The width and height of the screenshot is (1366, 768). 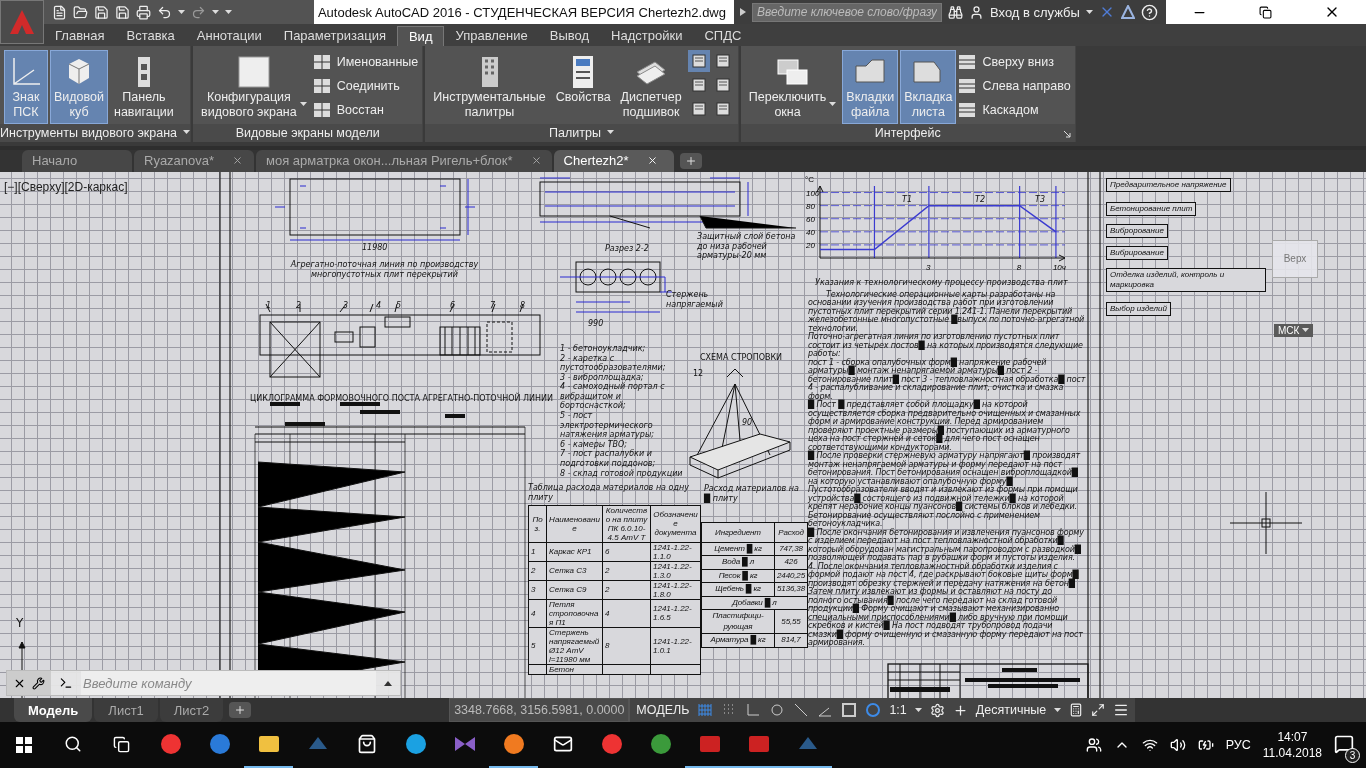 What do you see at coordinates (539, 710) in the screenshot?
I see `coordinates-readout: 3348.7668, 3156.5981, 0.0000` at bounding box center [539, 710].